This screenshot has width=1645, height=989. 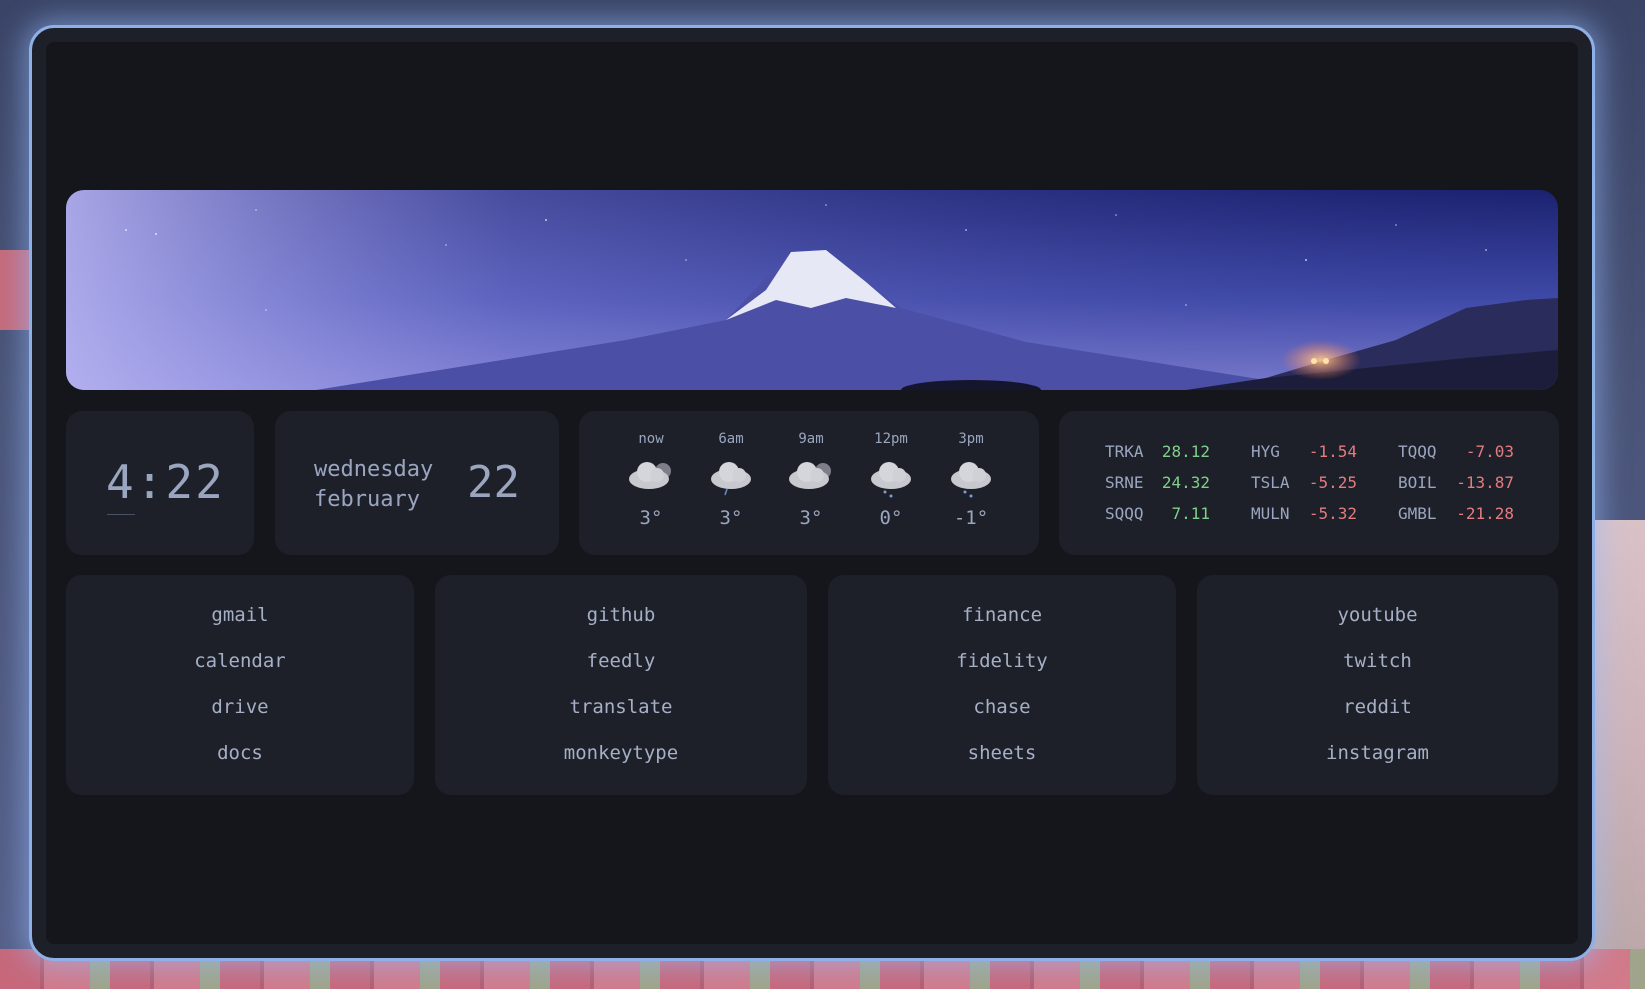 What do you see at coordinates (1485, 513) in the screenshot?
I see `stock-value: -21.28` at bounding box center [1485, 513].